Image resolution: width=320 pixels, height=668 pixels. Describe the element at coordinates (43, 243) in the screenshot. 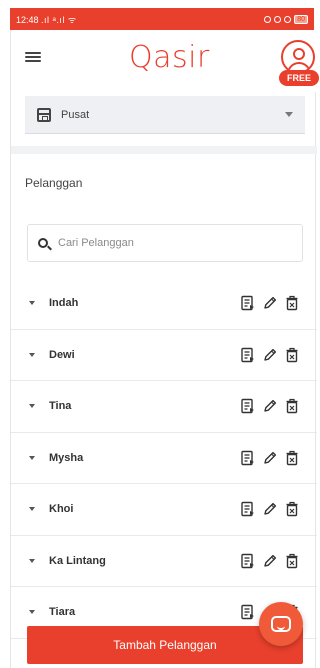

I see `search-icon` at that location.